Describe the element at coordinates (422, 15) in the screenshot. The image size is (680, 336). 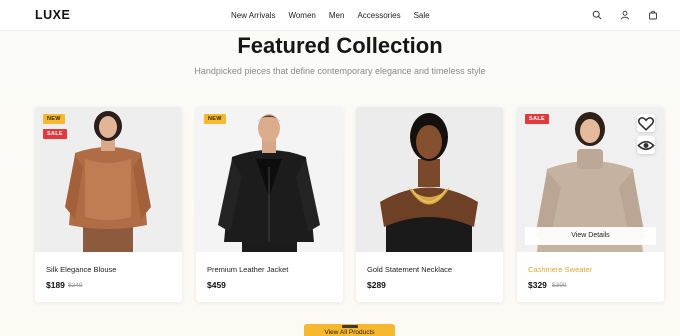
I see `nav-item-sale: Sale` at that location.